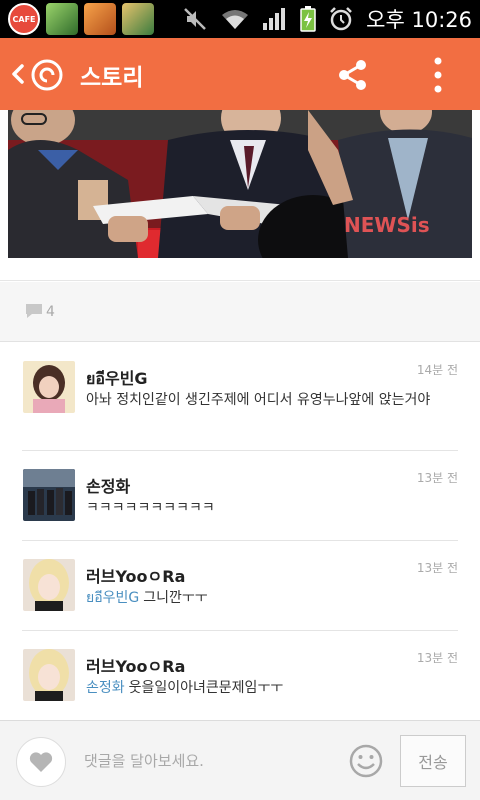 This screenshot has height=800, width=480. What do you see at coordinates (235, 19) in the screenshot?
I see `wifi-icon` at bounding box center [235, 19].